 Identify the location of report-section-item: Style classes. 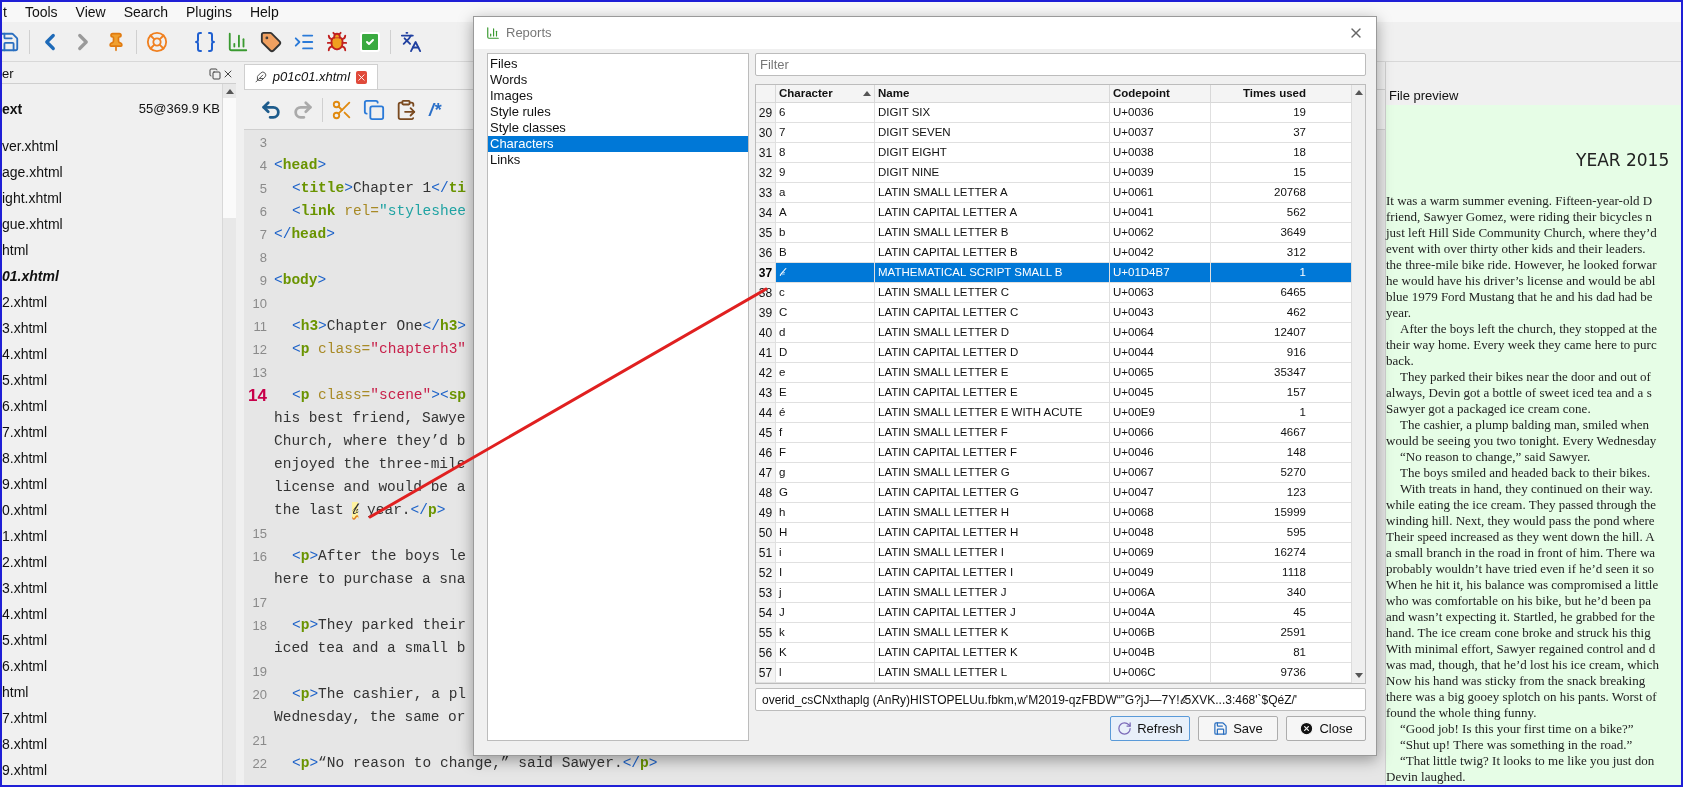
(618, 128).